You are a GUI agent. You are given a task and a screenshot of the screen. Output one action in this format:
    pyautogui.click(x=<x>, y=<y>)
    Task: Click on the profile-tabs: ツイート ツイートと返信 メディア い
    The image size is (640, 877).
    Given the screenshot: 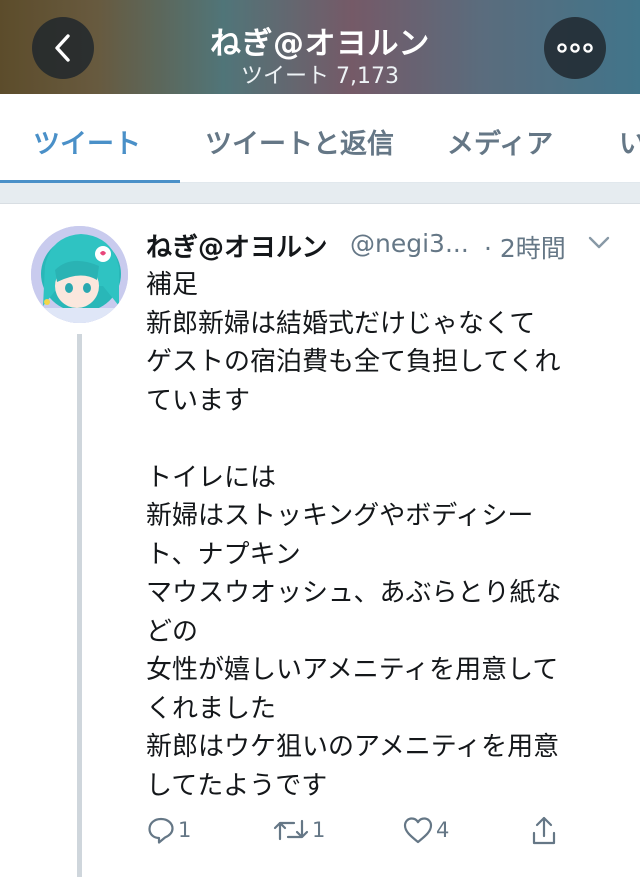 What is the action you would take?
    pyautogui.click(x=320, y=139)
    